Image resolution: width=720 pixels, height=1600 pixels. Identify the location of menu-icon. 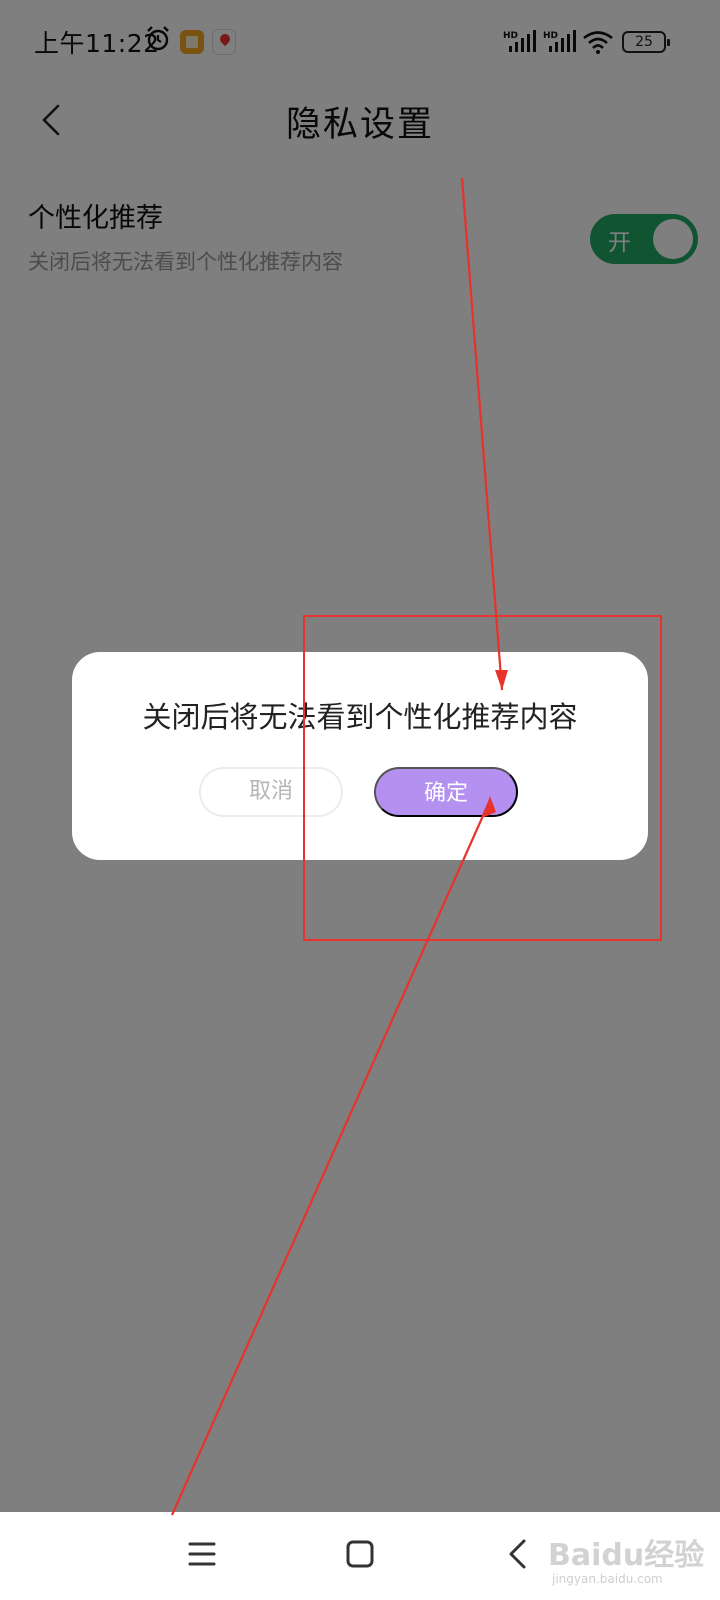
(202, 1554).